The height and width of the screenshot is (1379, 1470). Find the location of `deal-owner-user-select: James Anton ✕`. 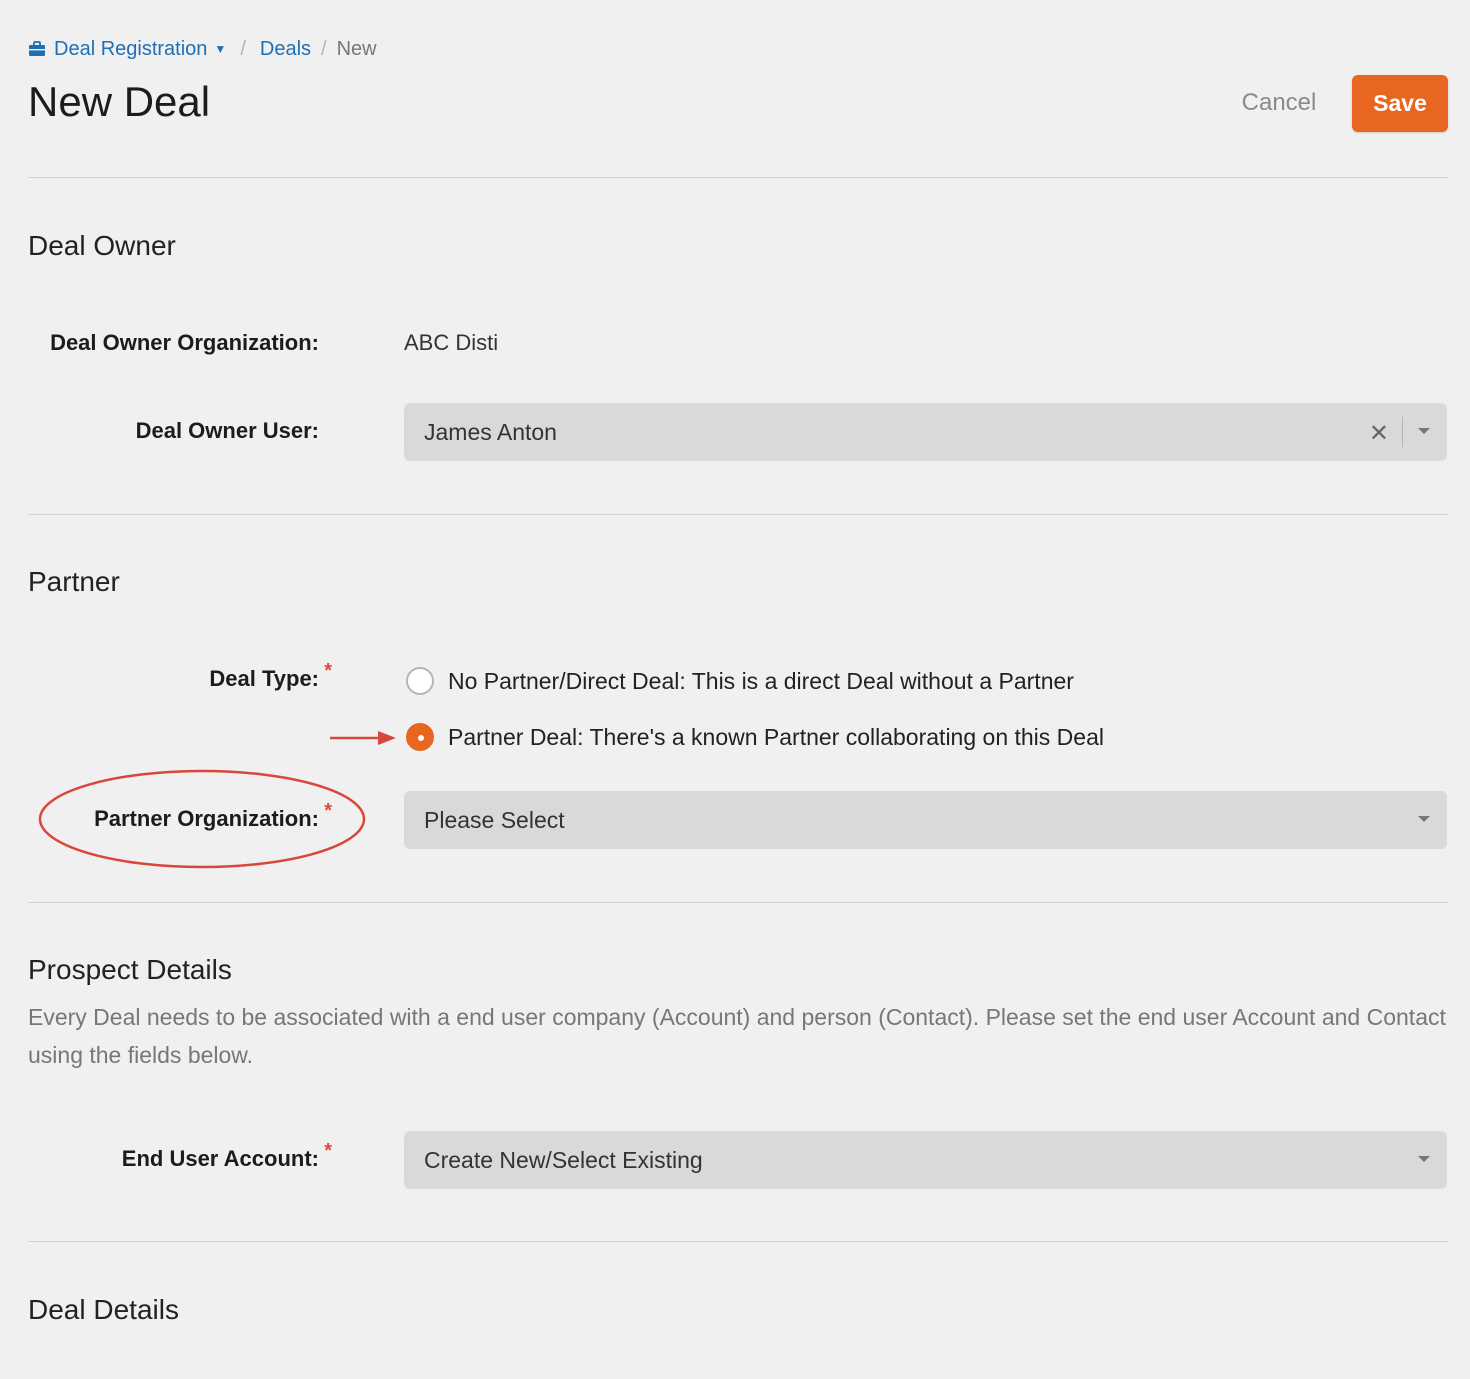

deal-owner-user-select: James Anton ✕ is located at coordinates (925, 432).